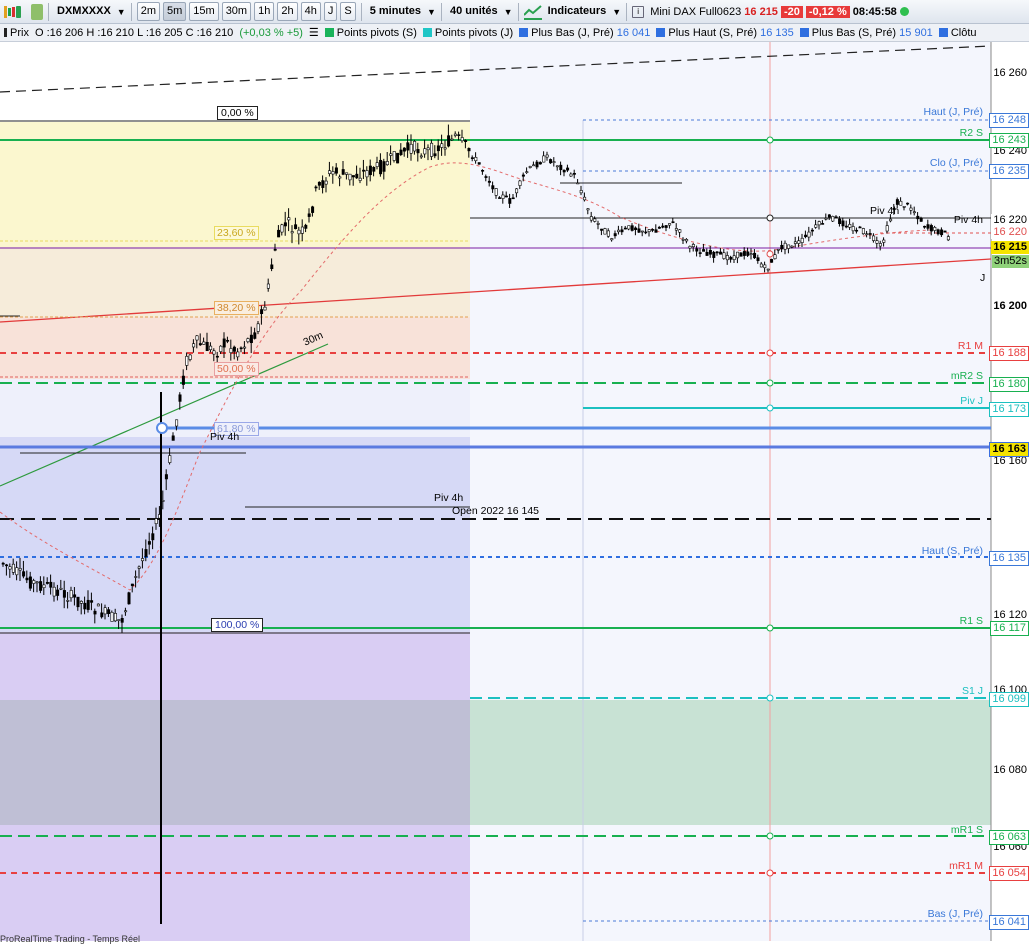 This screenshot has width=1029, height=944. I want to click on tf-15m: 15m, so click(204, 11).